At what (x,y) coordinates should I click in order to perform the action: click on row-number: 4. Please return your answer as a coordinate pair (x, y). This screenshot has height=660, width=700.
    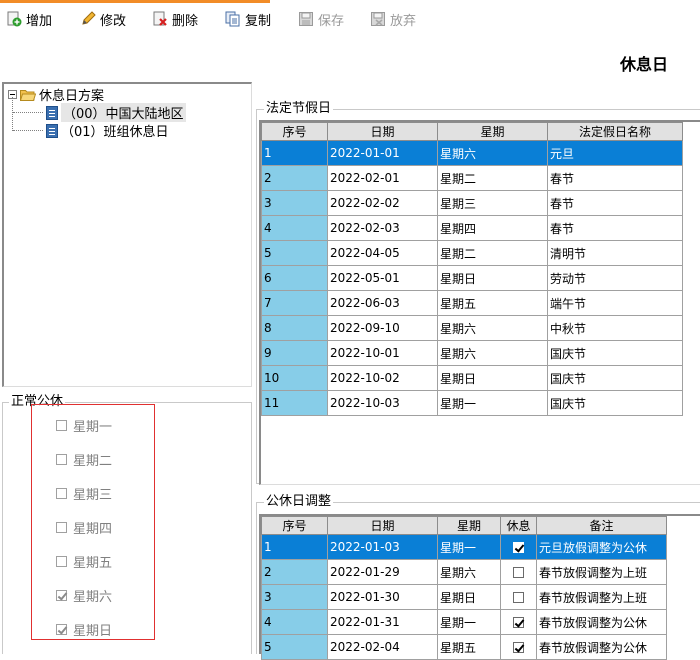
    Looking at the image, I should click on (294, 622).